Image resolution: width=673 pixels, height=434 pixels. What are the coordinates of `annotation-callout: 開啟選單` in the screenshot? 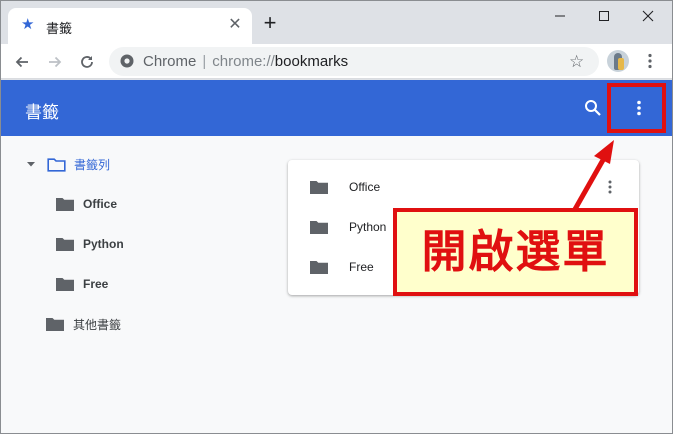 It's located at (515, 252).